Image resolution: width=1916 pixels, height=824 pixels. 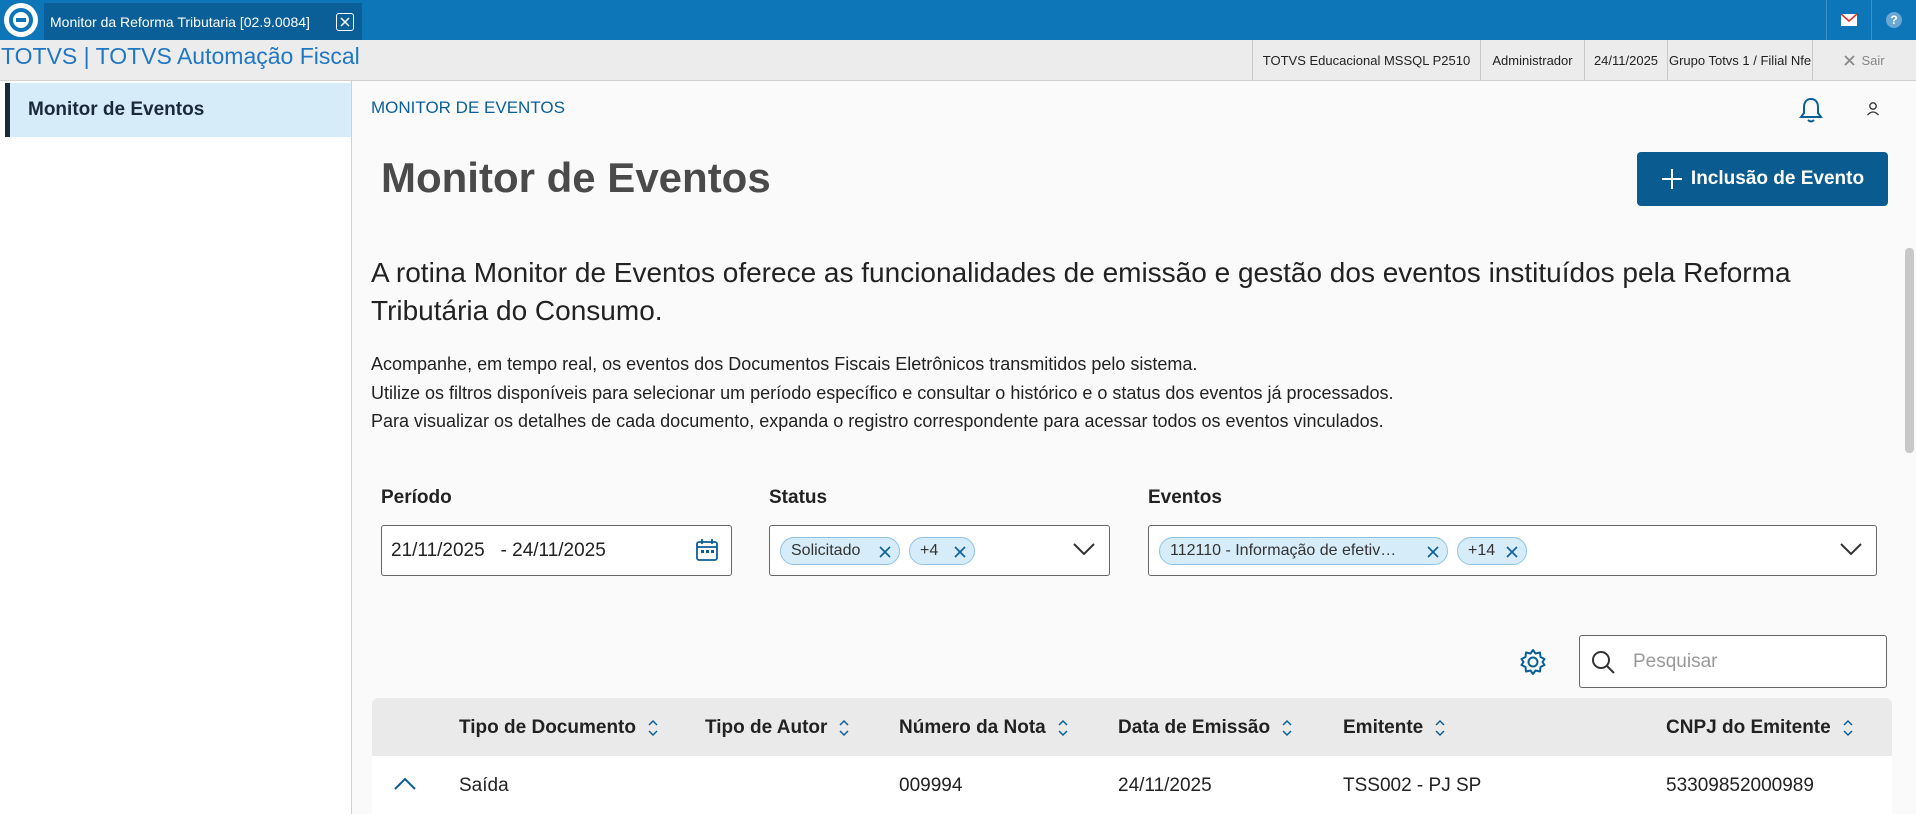 What do you see at coordinates (1194, 727) in the screenshot?
I see `column-label: Data de Emissão` at bounding box center [1194, 727].